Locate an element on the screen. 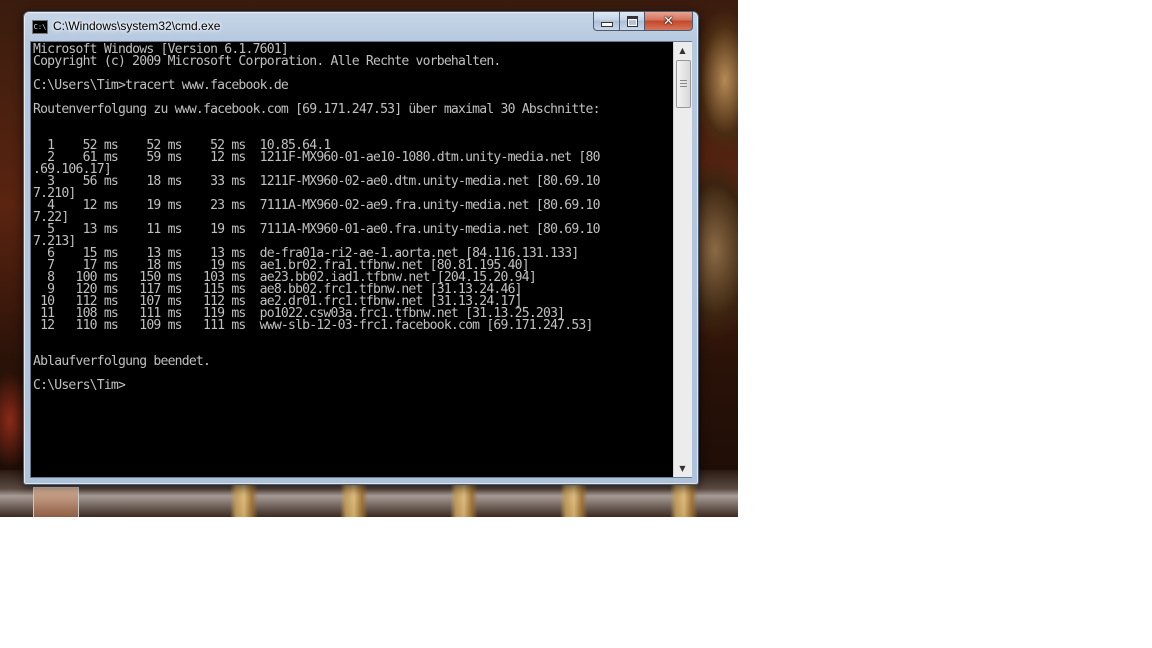 The width and height of the screenshot is (1152, 648). window-title: C:\Windows\system32\cmd.exe is located at coordinates (137, 26).